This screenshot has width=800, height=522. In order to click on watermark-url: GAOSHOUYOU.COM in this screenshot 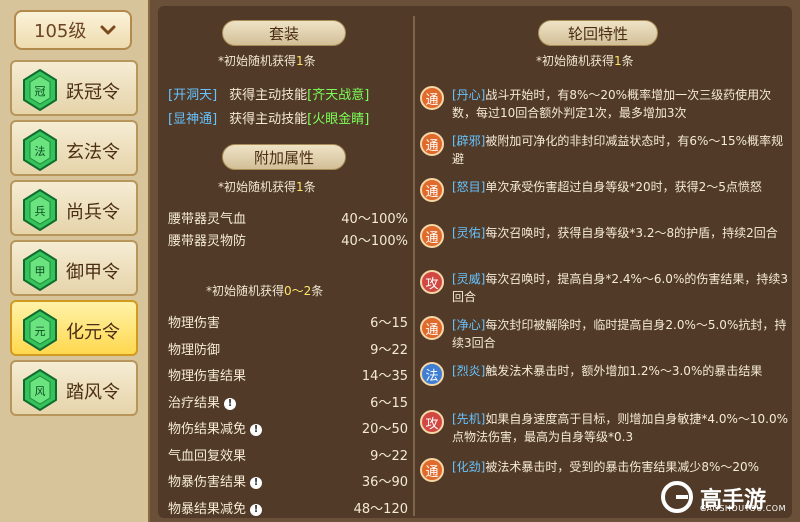, I will do `click(743, 508)`.